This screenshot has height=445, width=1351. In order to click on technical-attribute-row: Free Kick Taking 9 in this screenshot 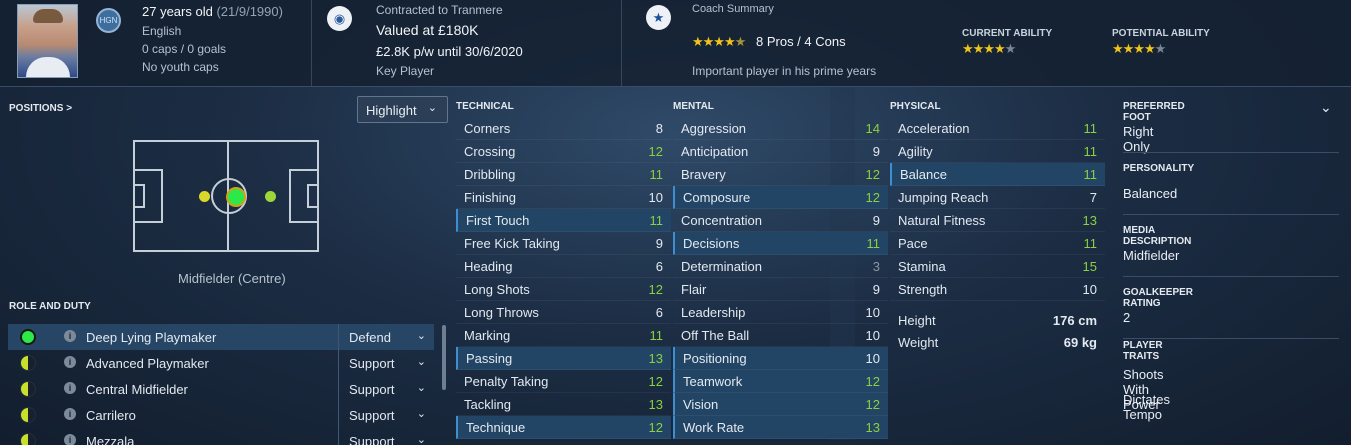, I will do `click(563, 243)`.